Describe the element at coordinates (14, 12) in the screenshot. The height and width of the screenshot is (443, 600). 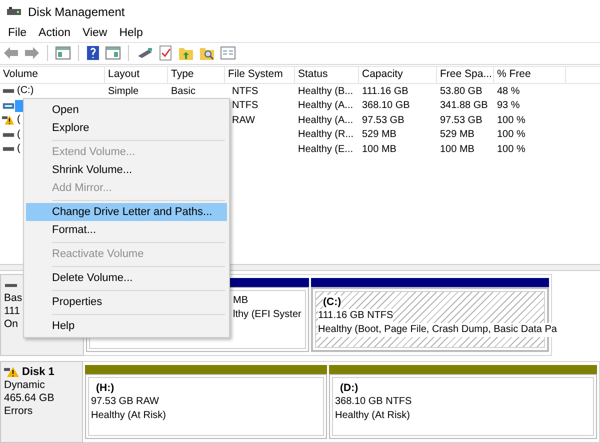
I see `disk-management-icon` at that location.